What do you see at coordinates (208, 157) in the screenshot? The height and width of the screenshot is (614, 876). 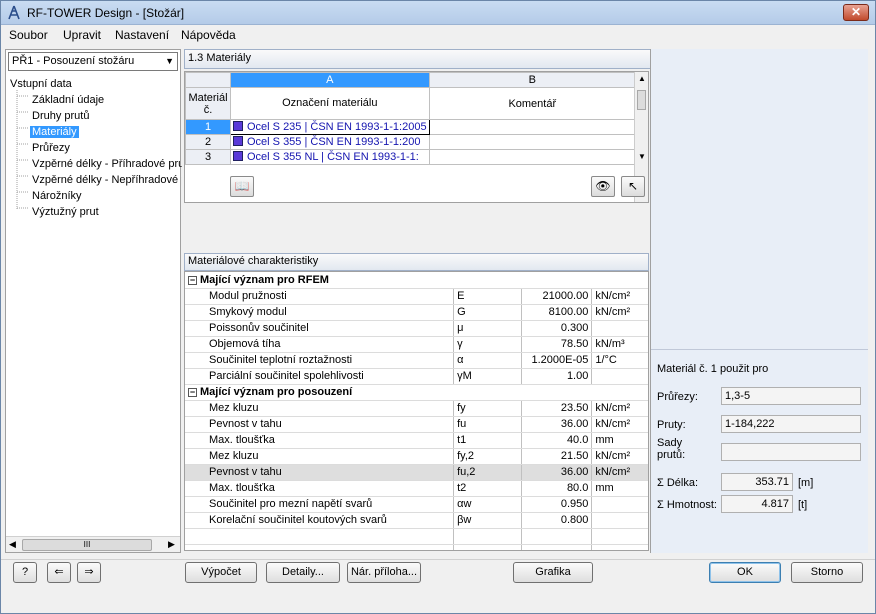 I see `row-number: 3` at bounding box center [208, 157].